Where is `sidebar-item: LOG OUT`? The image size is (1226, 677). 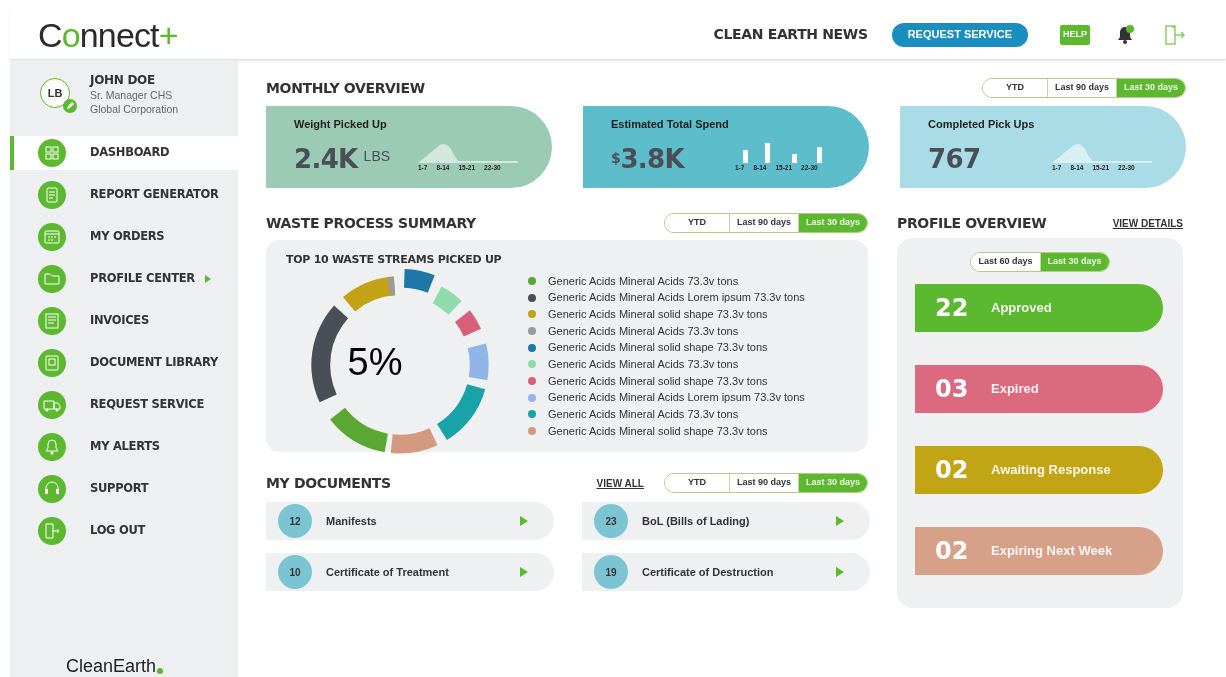 sidebar-item: LOG OUT is located at coordinates (124, 531).